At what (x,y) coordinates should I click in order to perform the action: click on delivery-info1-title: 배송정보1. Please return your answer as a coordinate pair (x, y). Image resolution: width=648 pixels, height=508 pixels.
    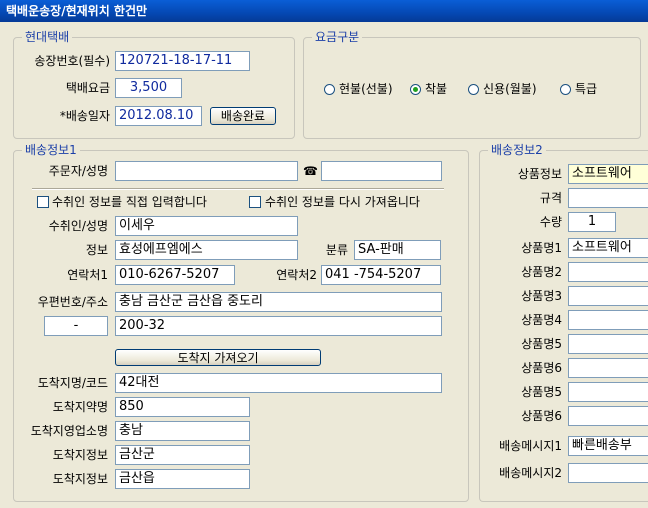
    Looking at the image, I should click on (51, 150).